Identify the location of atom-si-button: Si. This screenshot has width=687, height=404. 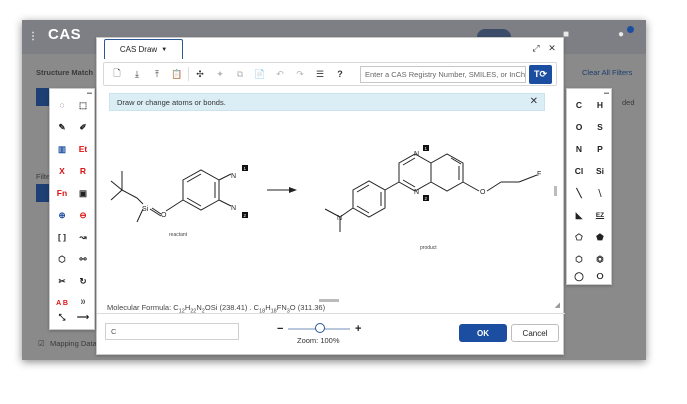
(600, 171).